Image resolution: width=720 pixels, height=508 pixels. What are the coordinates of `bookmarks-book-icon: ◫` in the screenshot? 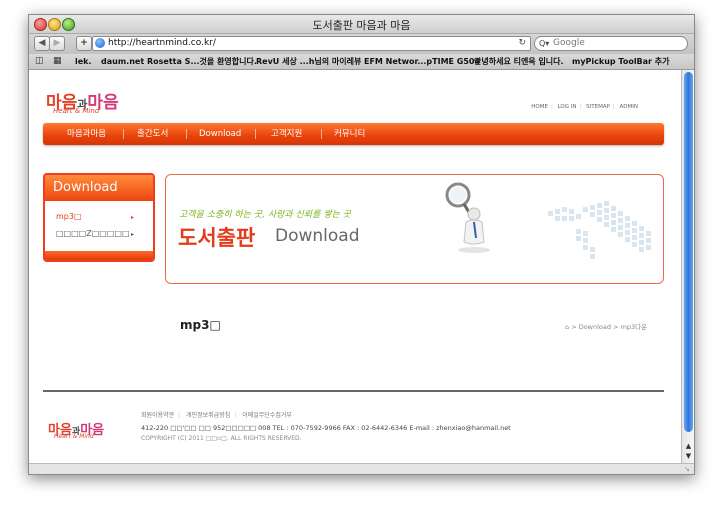 It's located at (40, 61).